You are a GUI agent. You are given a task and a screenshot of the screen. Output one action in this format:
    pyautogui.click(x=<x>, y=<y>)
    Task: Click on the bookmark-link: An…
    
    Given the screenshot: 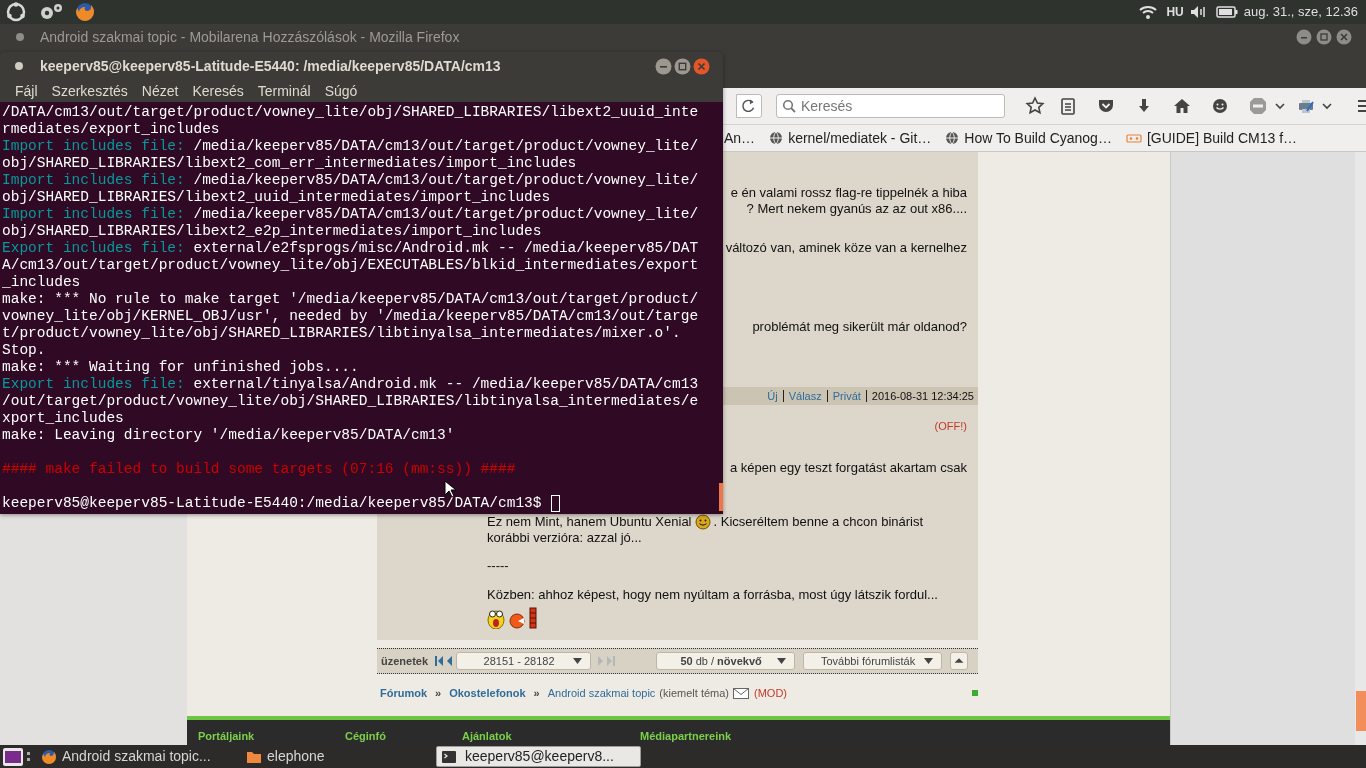 What is the action you would take?
    pyautogui.click(x=740, y=138)
    